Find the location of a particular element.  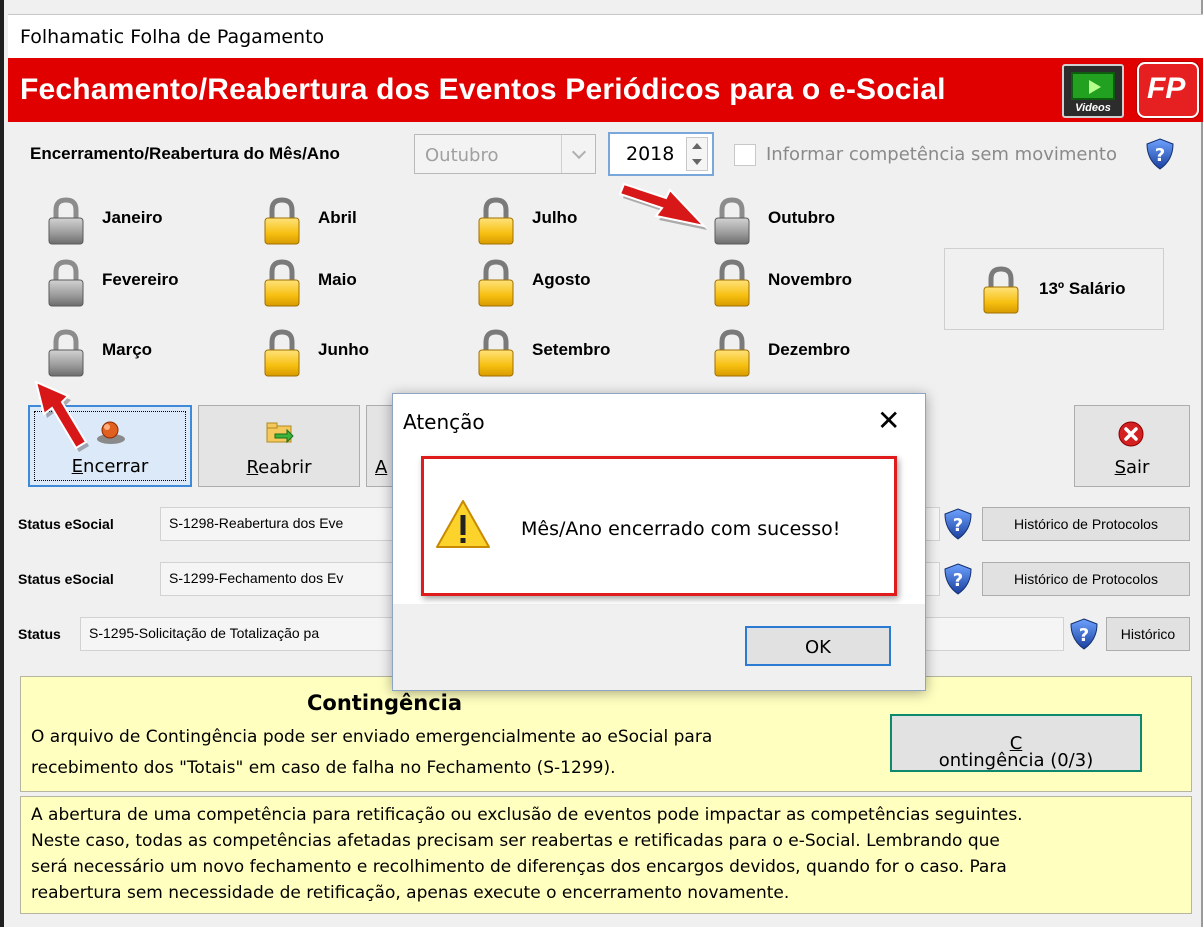

status-label: Status is located at coordinates (39, 634).